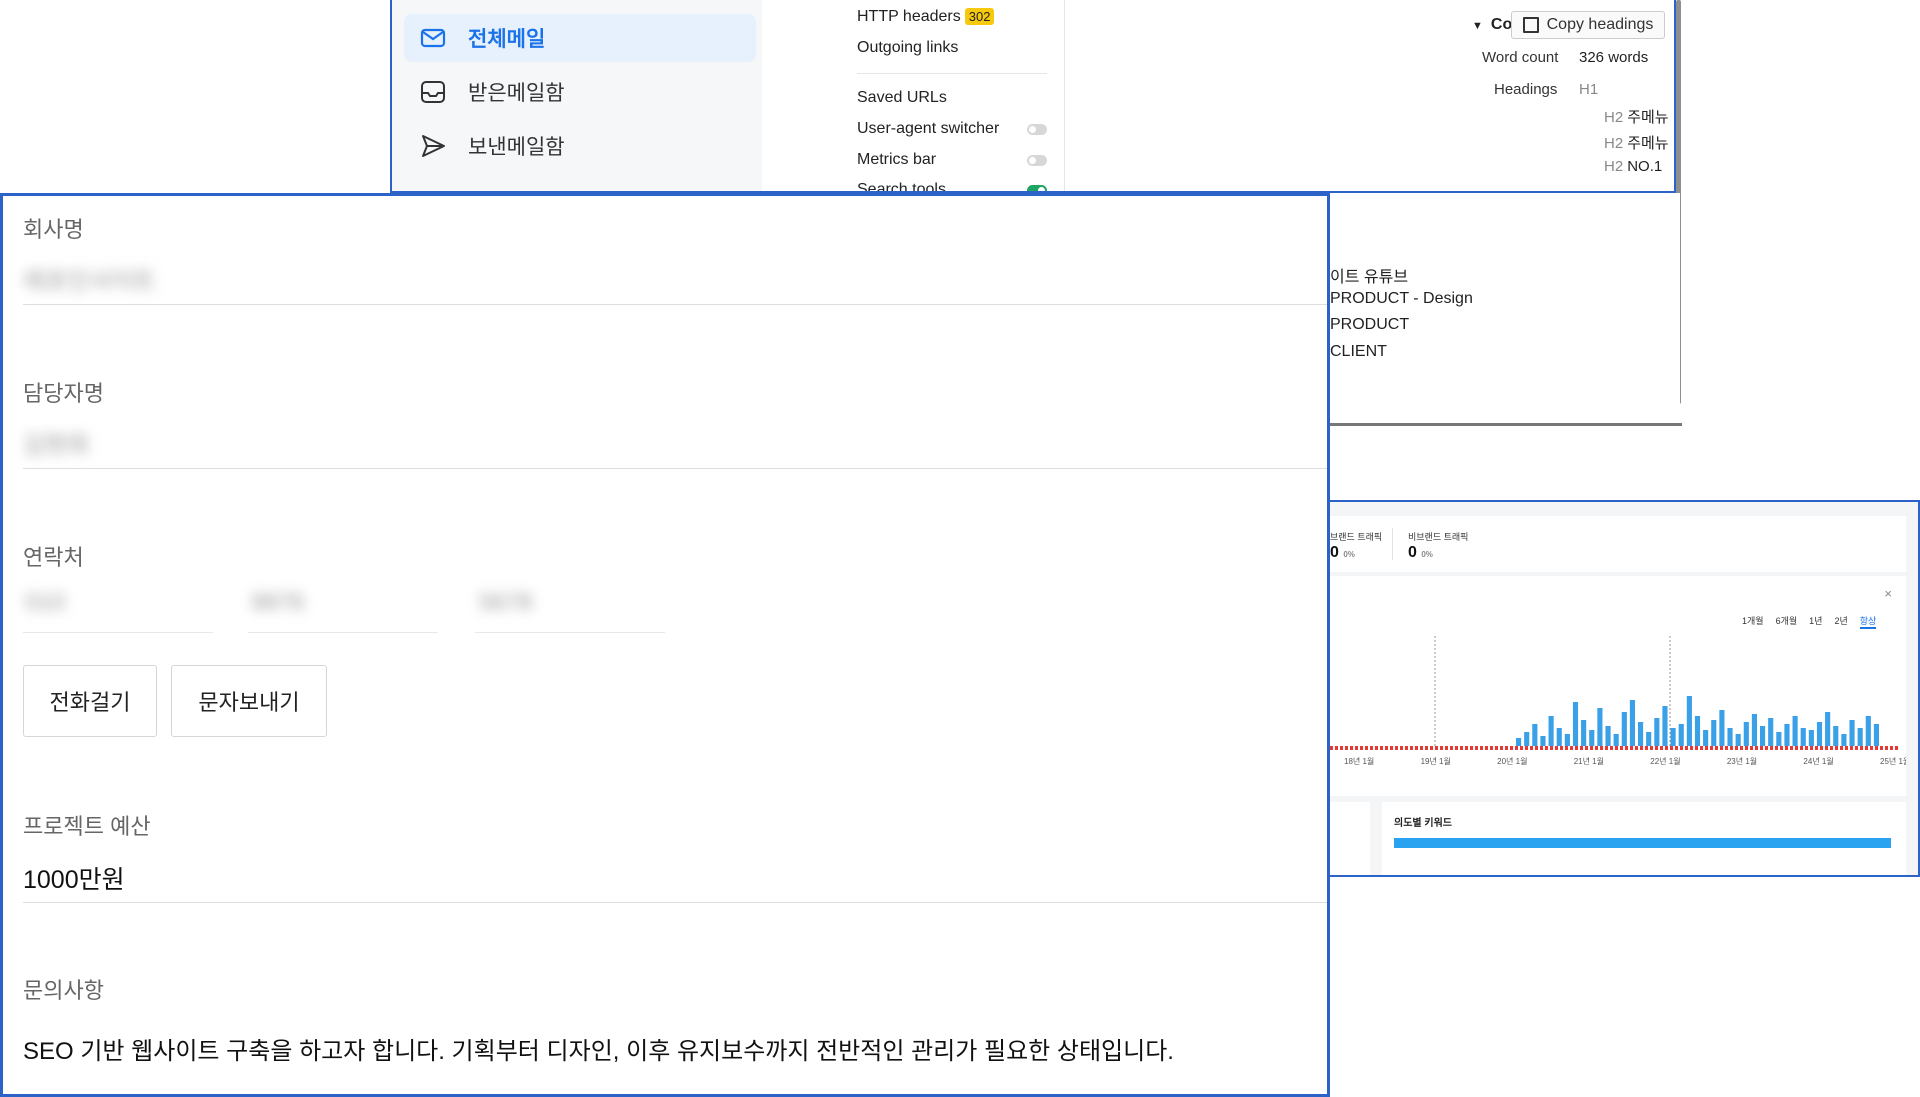 Image resolution: width=1920 pixels, height=1097 pixels. I want to click on sidebar-item-inbox: 받은메일함, so click(580, 92).